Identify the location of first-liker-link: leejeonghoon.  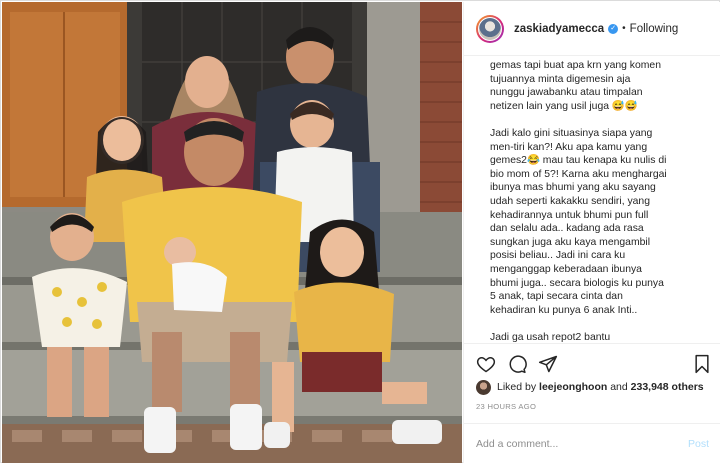
(573, 387).